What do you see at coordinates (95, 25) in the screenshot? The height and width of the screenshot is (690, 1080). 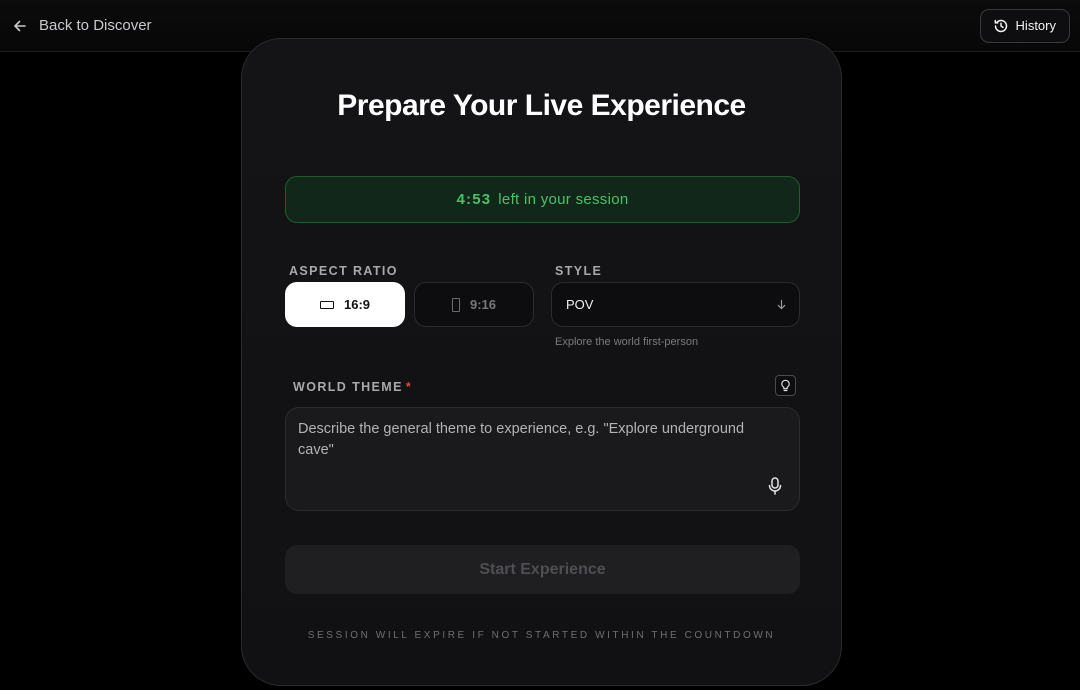 I see `back-link-label: Back to Discover` at bounding box center [95, 25].